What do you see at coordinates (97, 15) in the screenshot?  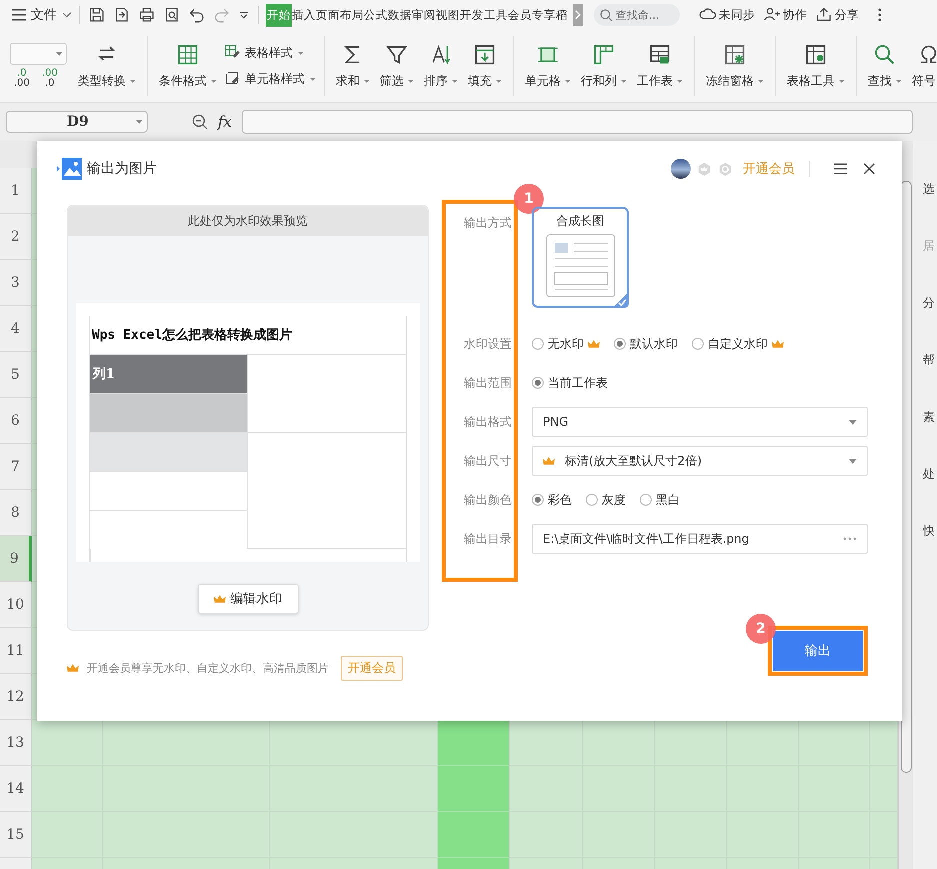 I see `save-icon` at bounding box center [97, 15].